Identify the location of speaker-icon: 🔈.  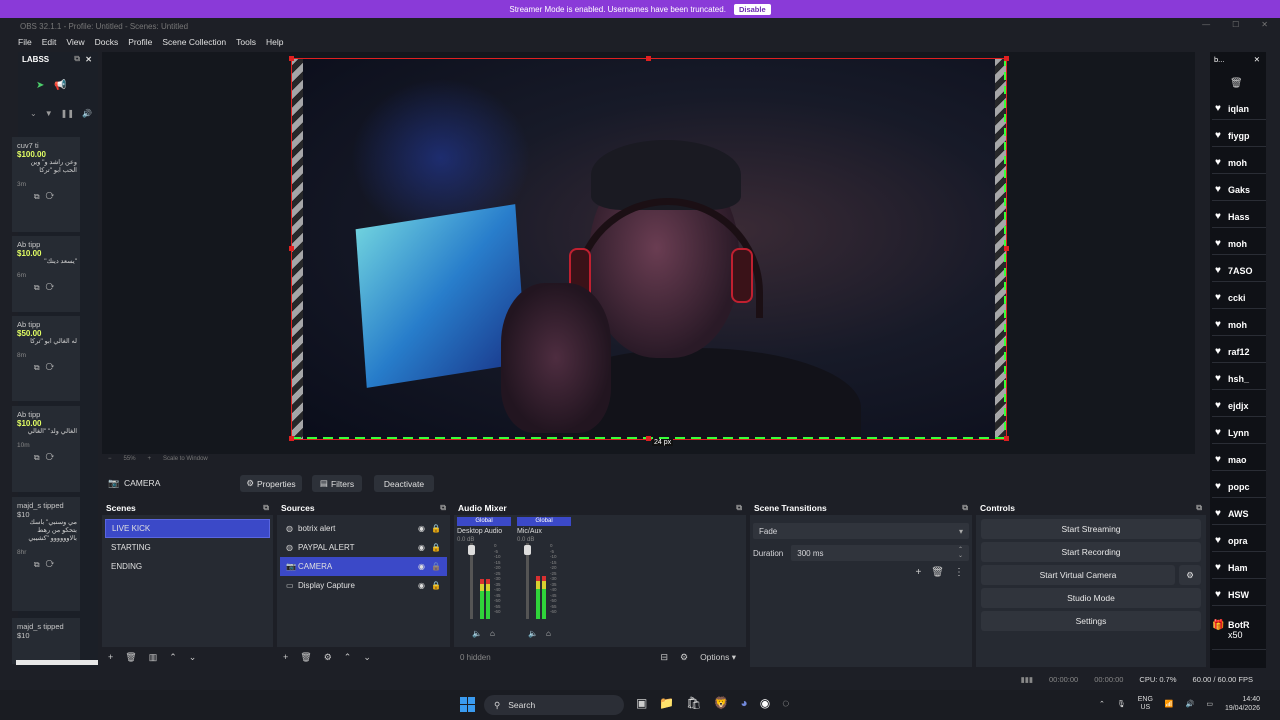
(477, 633).